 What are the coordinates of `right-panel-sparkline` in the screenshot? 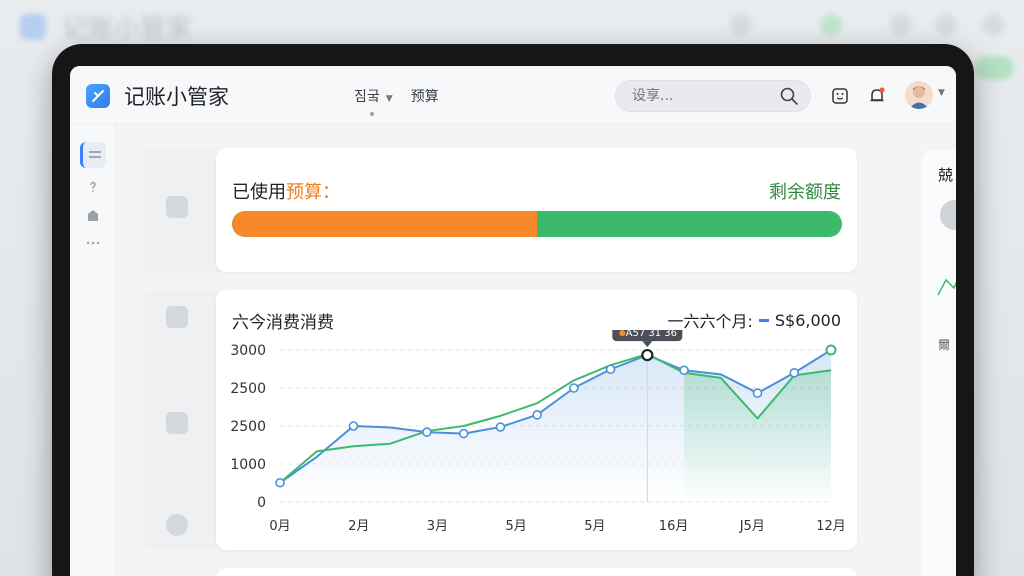 It's located at (946, 287).